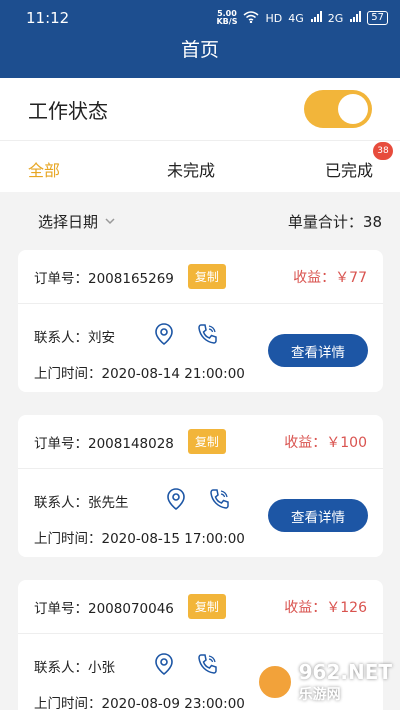  What do you see at coordinates (330, 277) in the screenshot?
I see `order-income: 收益：￥77` at bounding box center [330, 277].